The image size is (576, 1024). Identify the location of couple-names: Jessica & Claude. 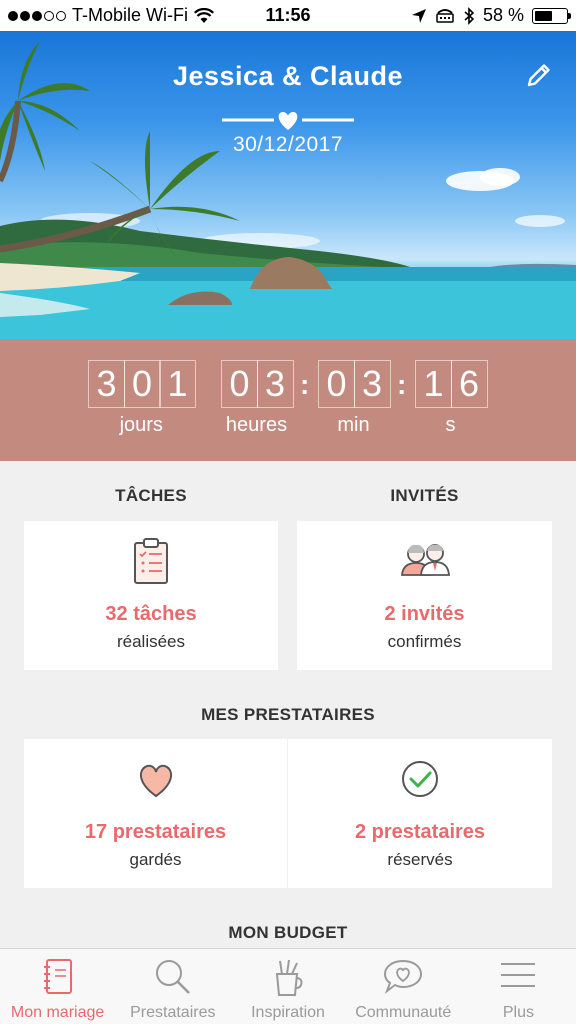
(288, 76).